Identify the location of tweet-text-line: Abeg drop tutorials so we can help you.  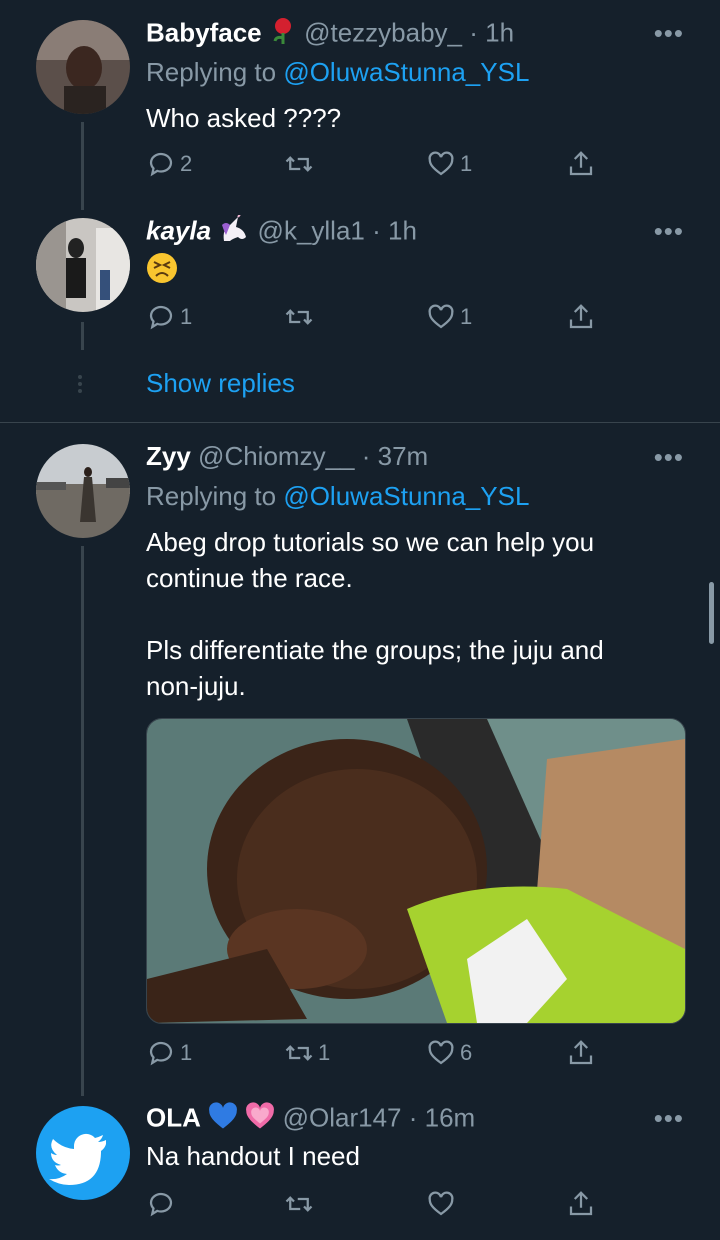
(370, 542).